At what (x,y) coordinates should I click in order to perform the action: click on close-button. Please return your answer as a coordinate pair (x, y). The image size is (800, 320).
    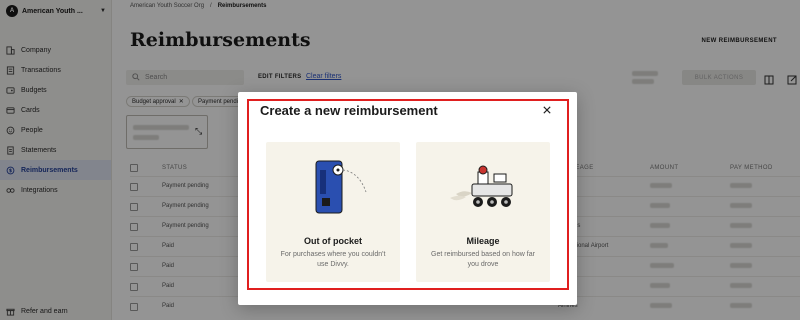
    Looking at the image, I should click on (547, 110).